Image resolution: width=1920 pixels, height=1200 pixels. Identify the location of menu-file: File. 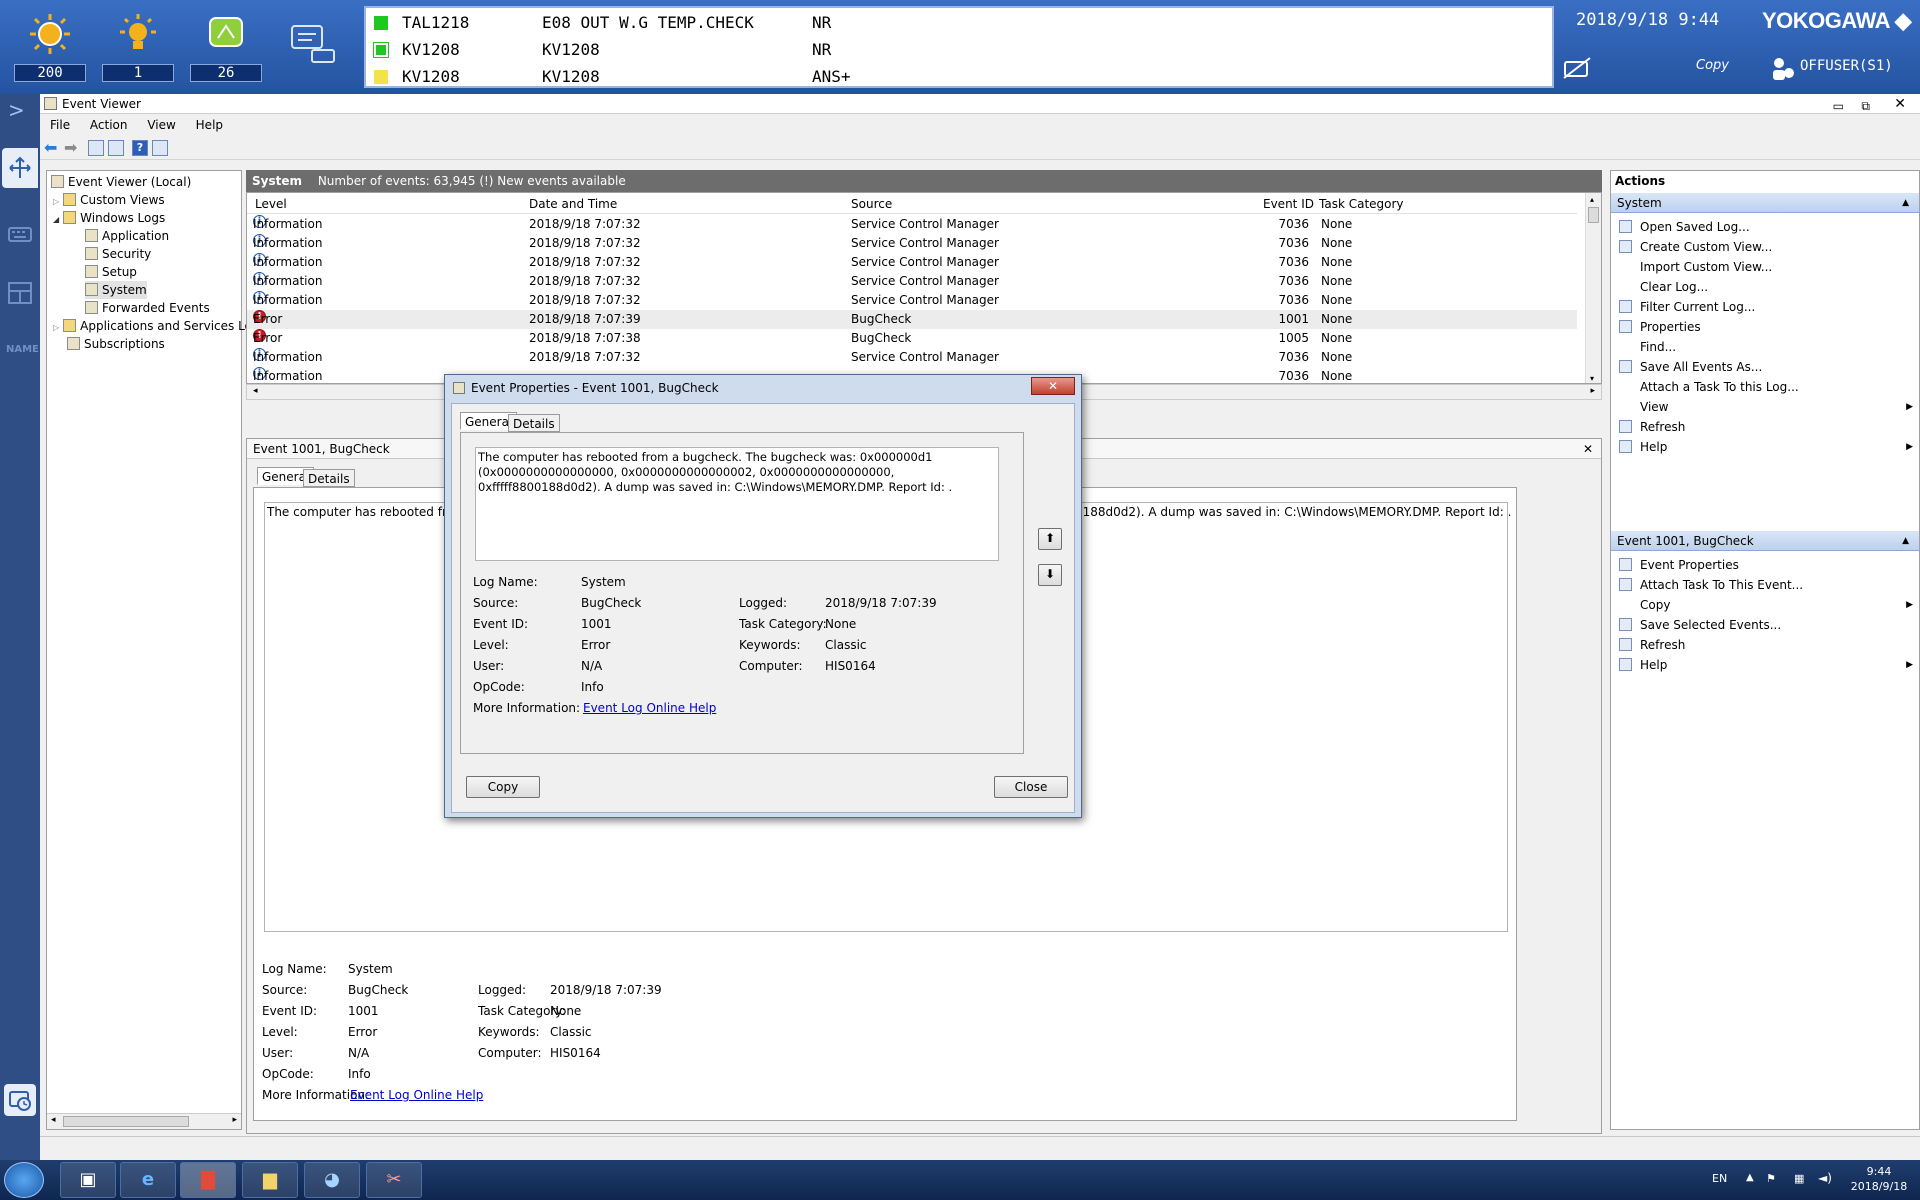
(60, 125).